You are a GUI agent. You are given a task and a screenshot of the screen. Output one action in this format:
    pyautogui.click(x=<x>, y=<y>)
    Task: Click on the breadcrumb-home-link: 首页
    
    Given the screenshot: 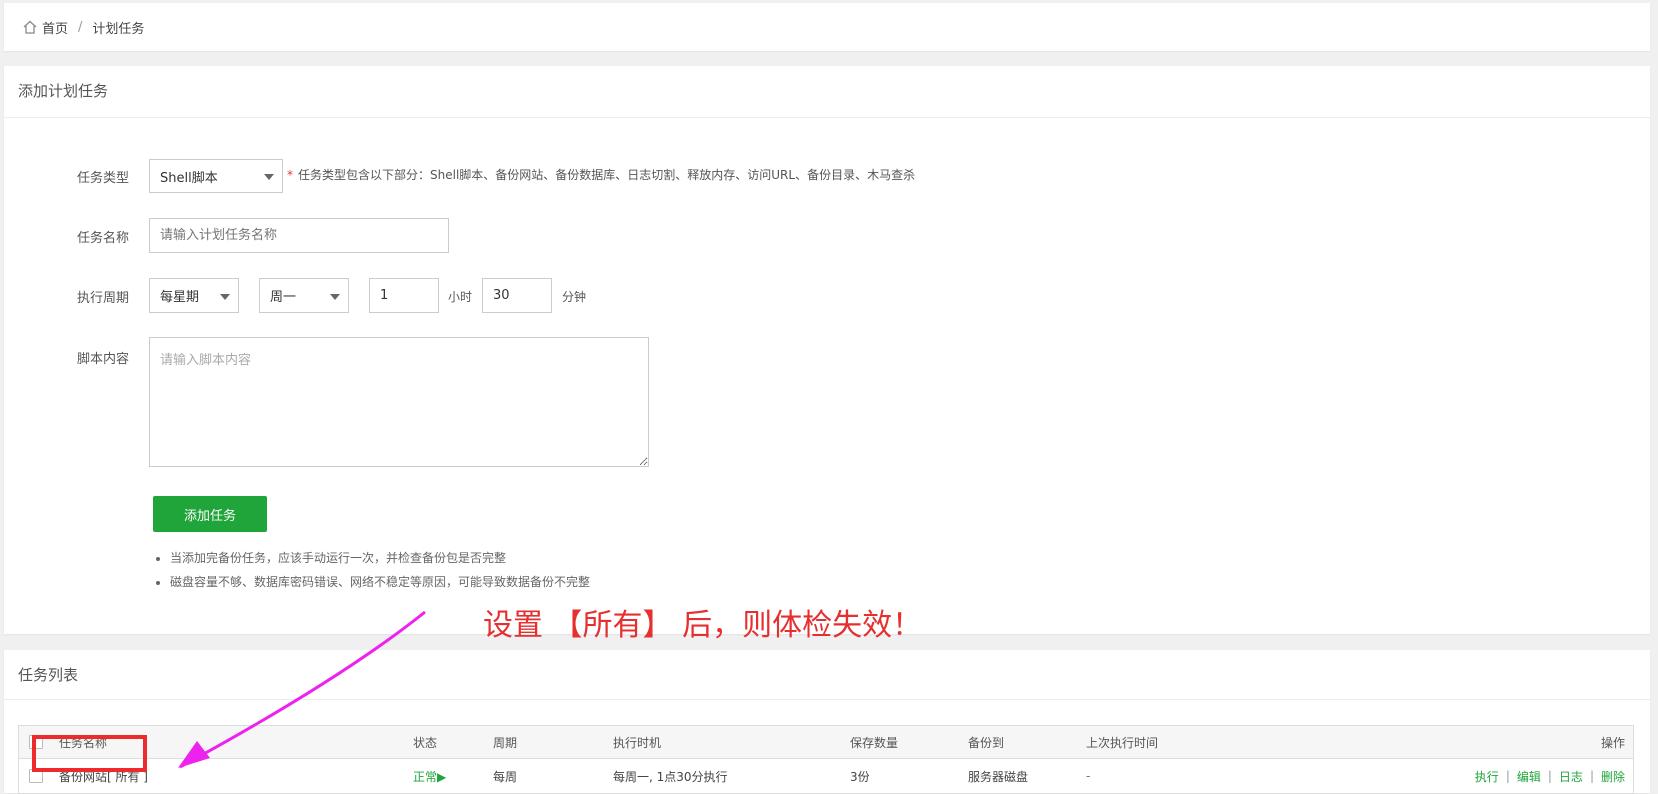 What is the action you would take?
    pyautogui.click(x=55, y=27)
    